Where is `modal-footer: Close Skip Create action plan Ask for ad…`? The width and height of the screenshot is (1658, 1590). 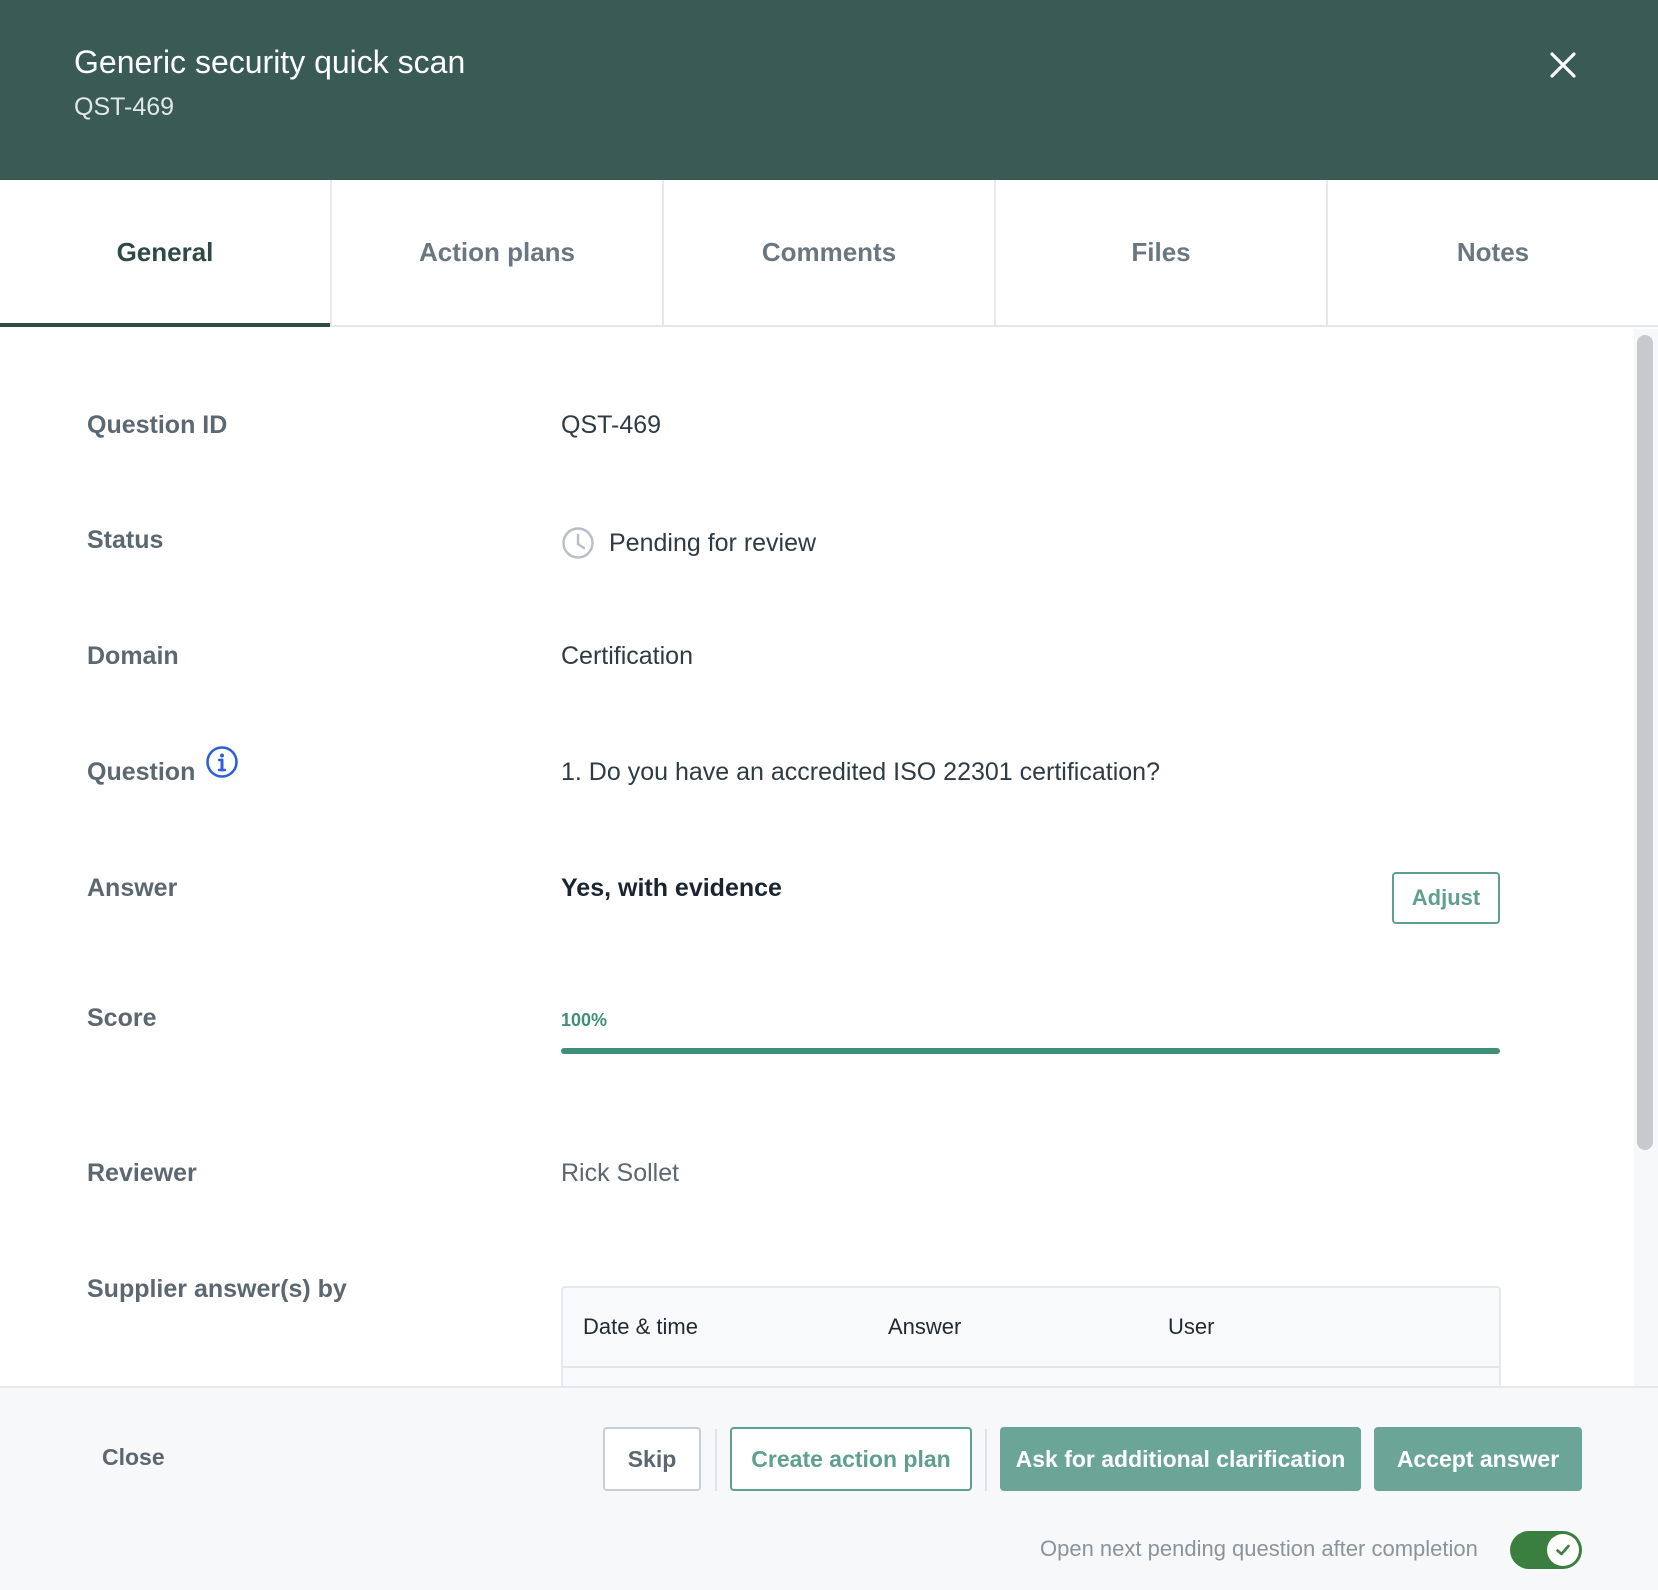
modal-footer: Close Skip Create action plan Ask for ad… is located at coordinates (829, 1488).